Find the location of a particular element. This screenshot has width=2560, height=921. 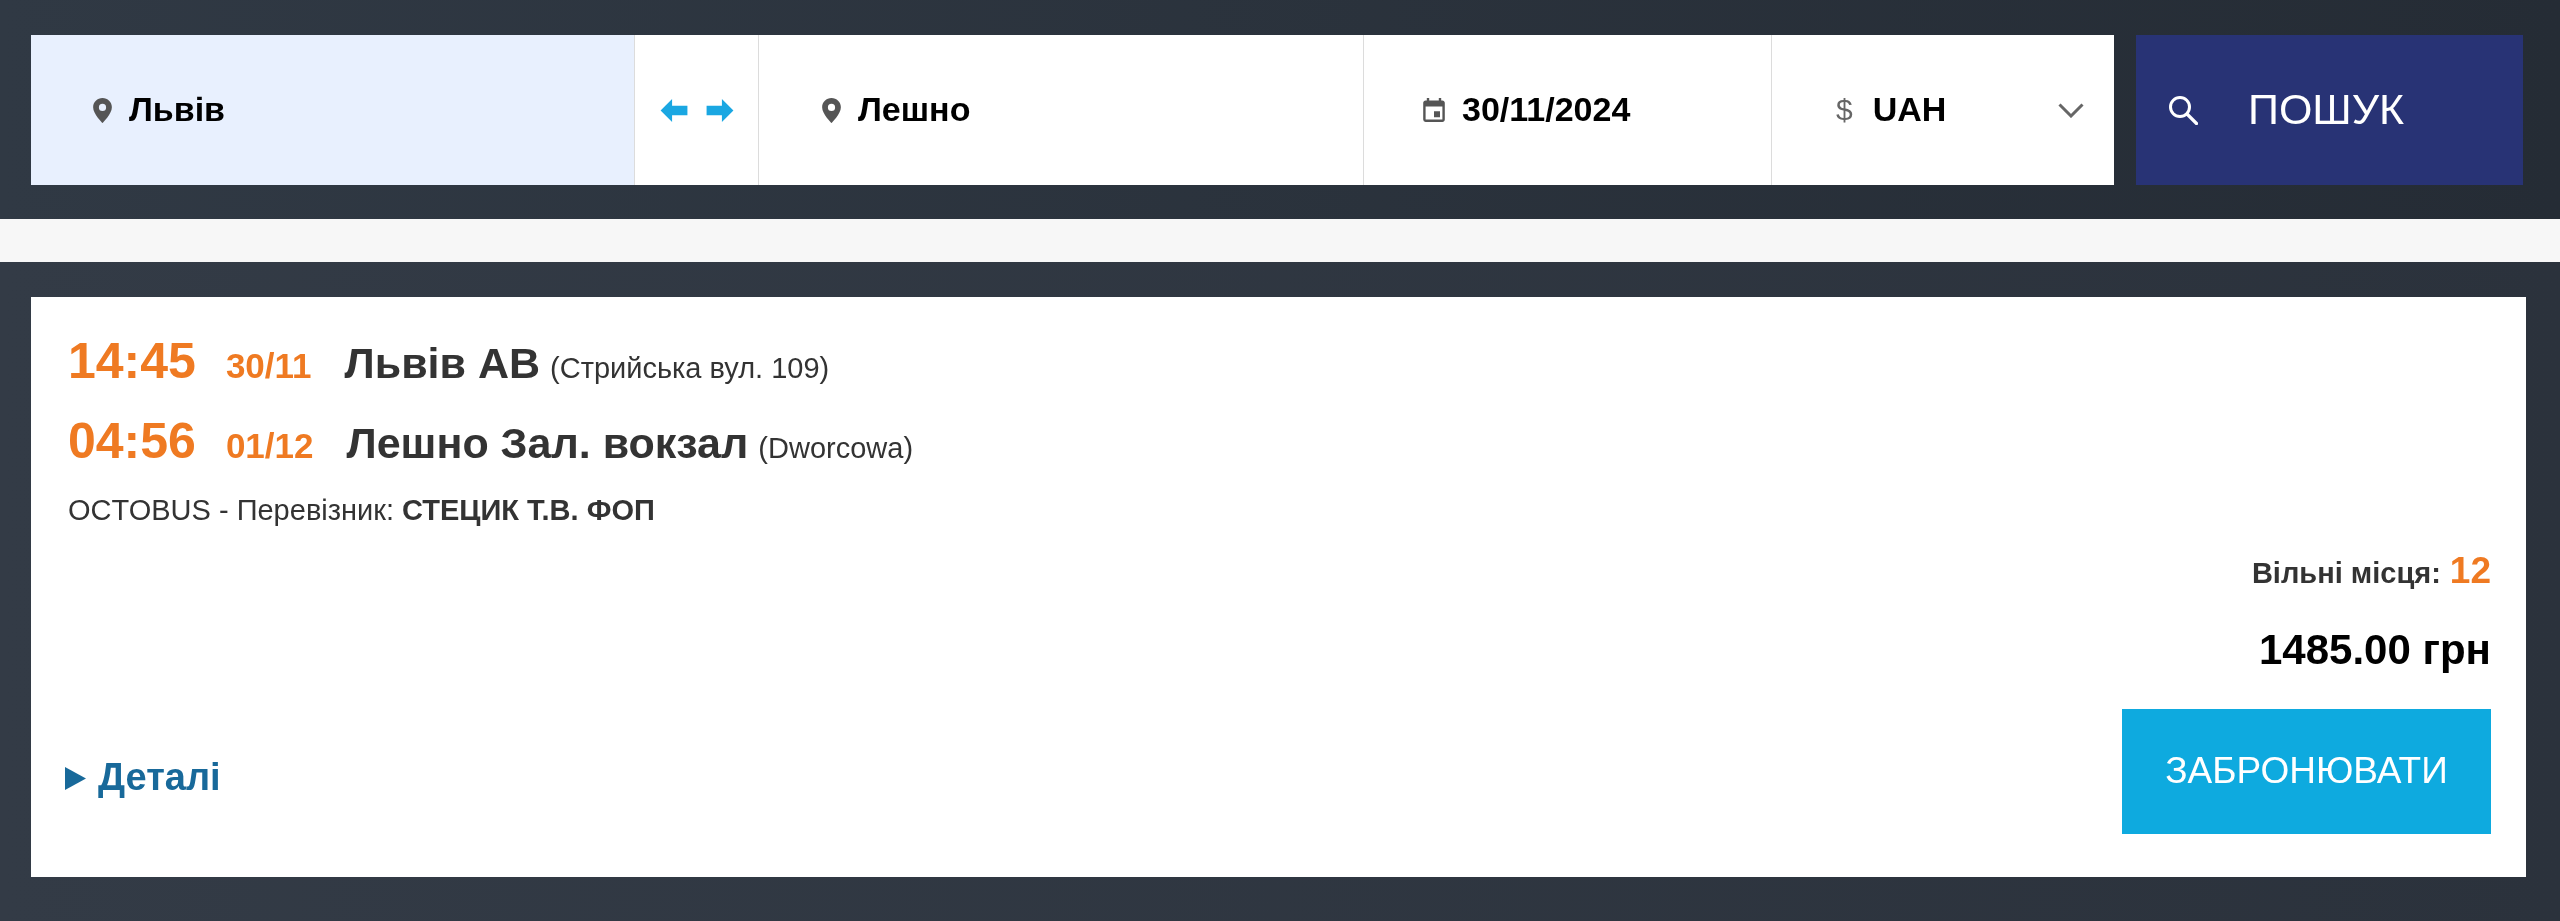

date-text: 01/12 is located at coordinates (269, 445).